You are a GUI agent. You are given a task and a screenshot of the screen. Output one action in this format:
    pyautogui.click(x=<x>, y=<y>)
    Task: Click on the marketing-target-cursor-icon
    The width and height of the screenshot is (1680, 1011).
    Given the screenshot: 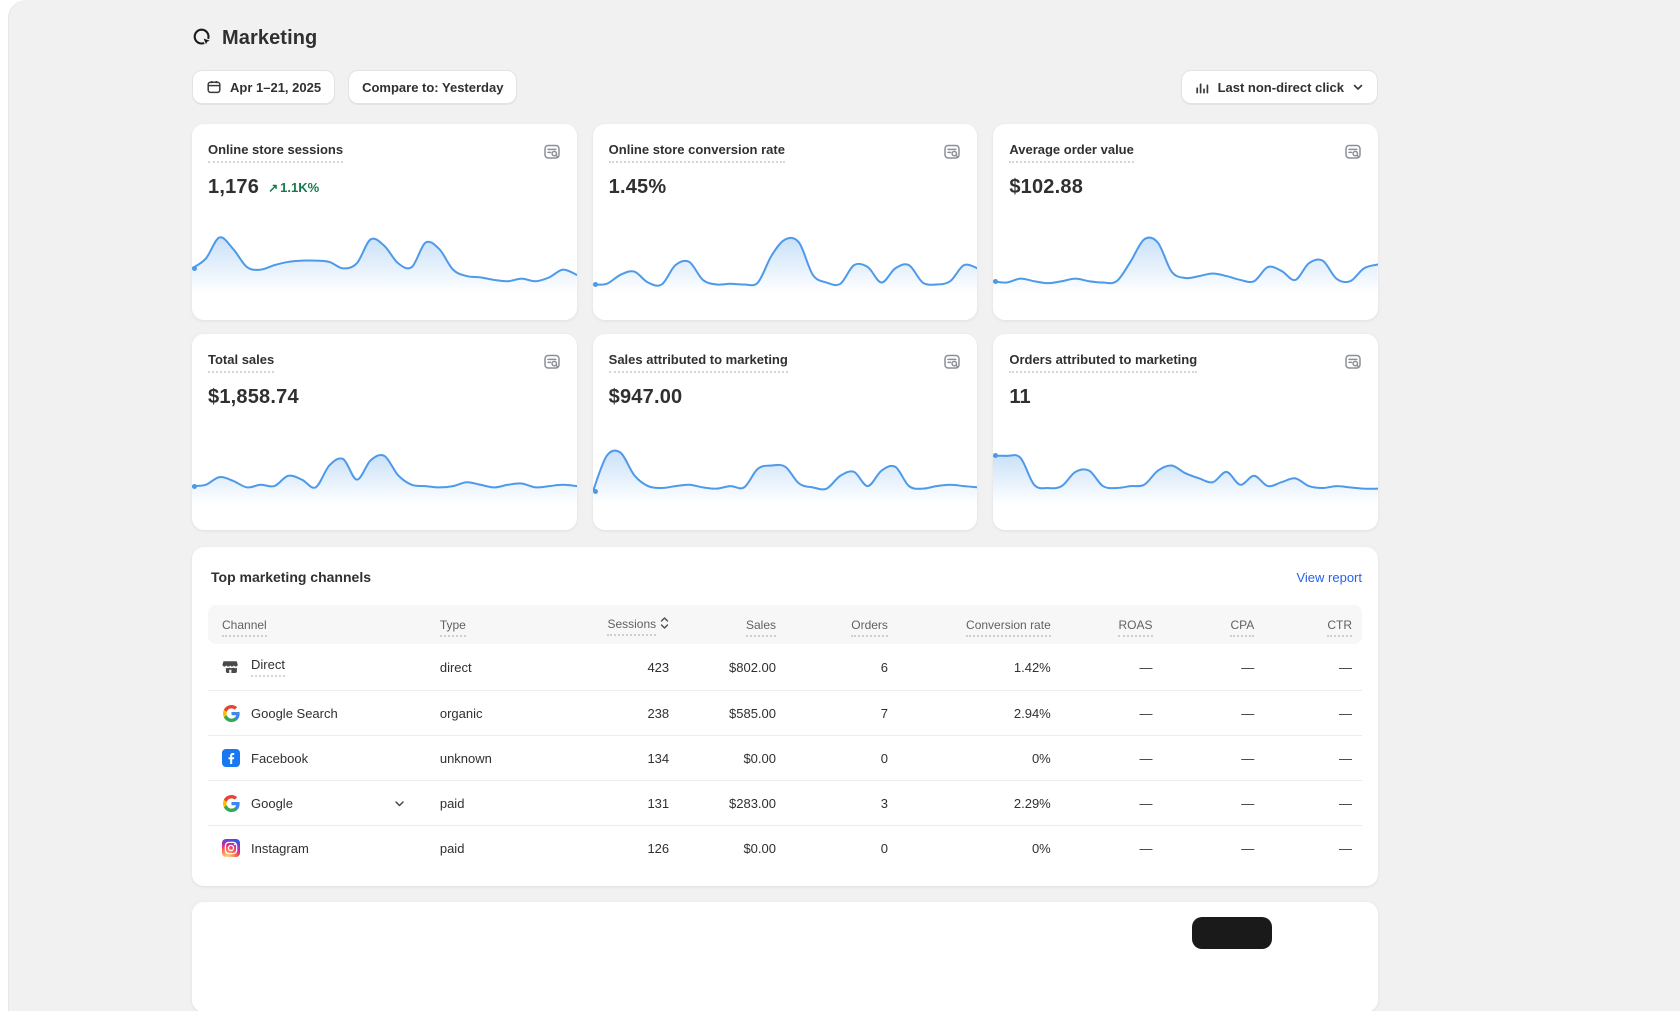 What is the action you would take?
    pyautogui.click(x=203, y=38)
    